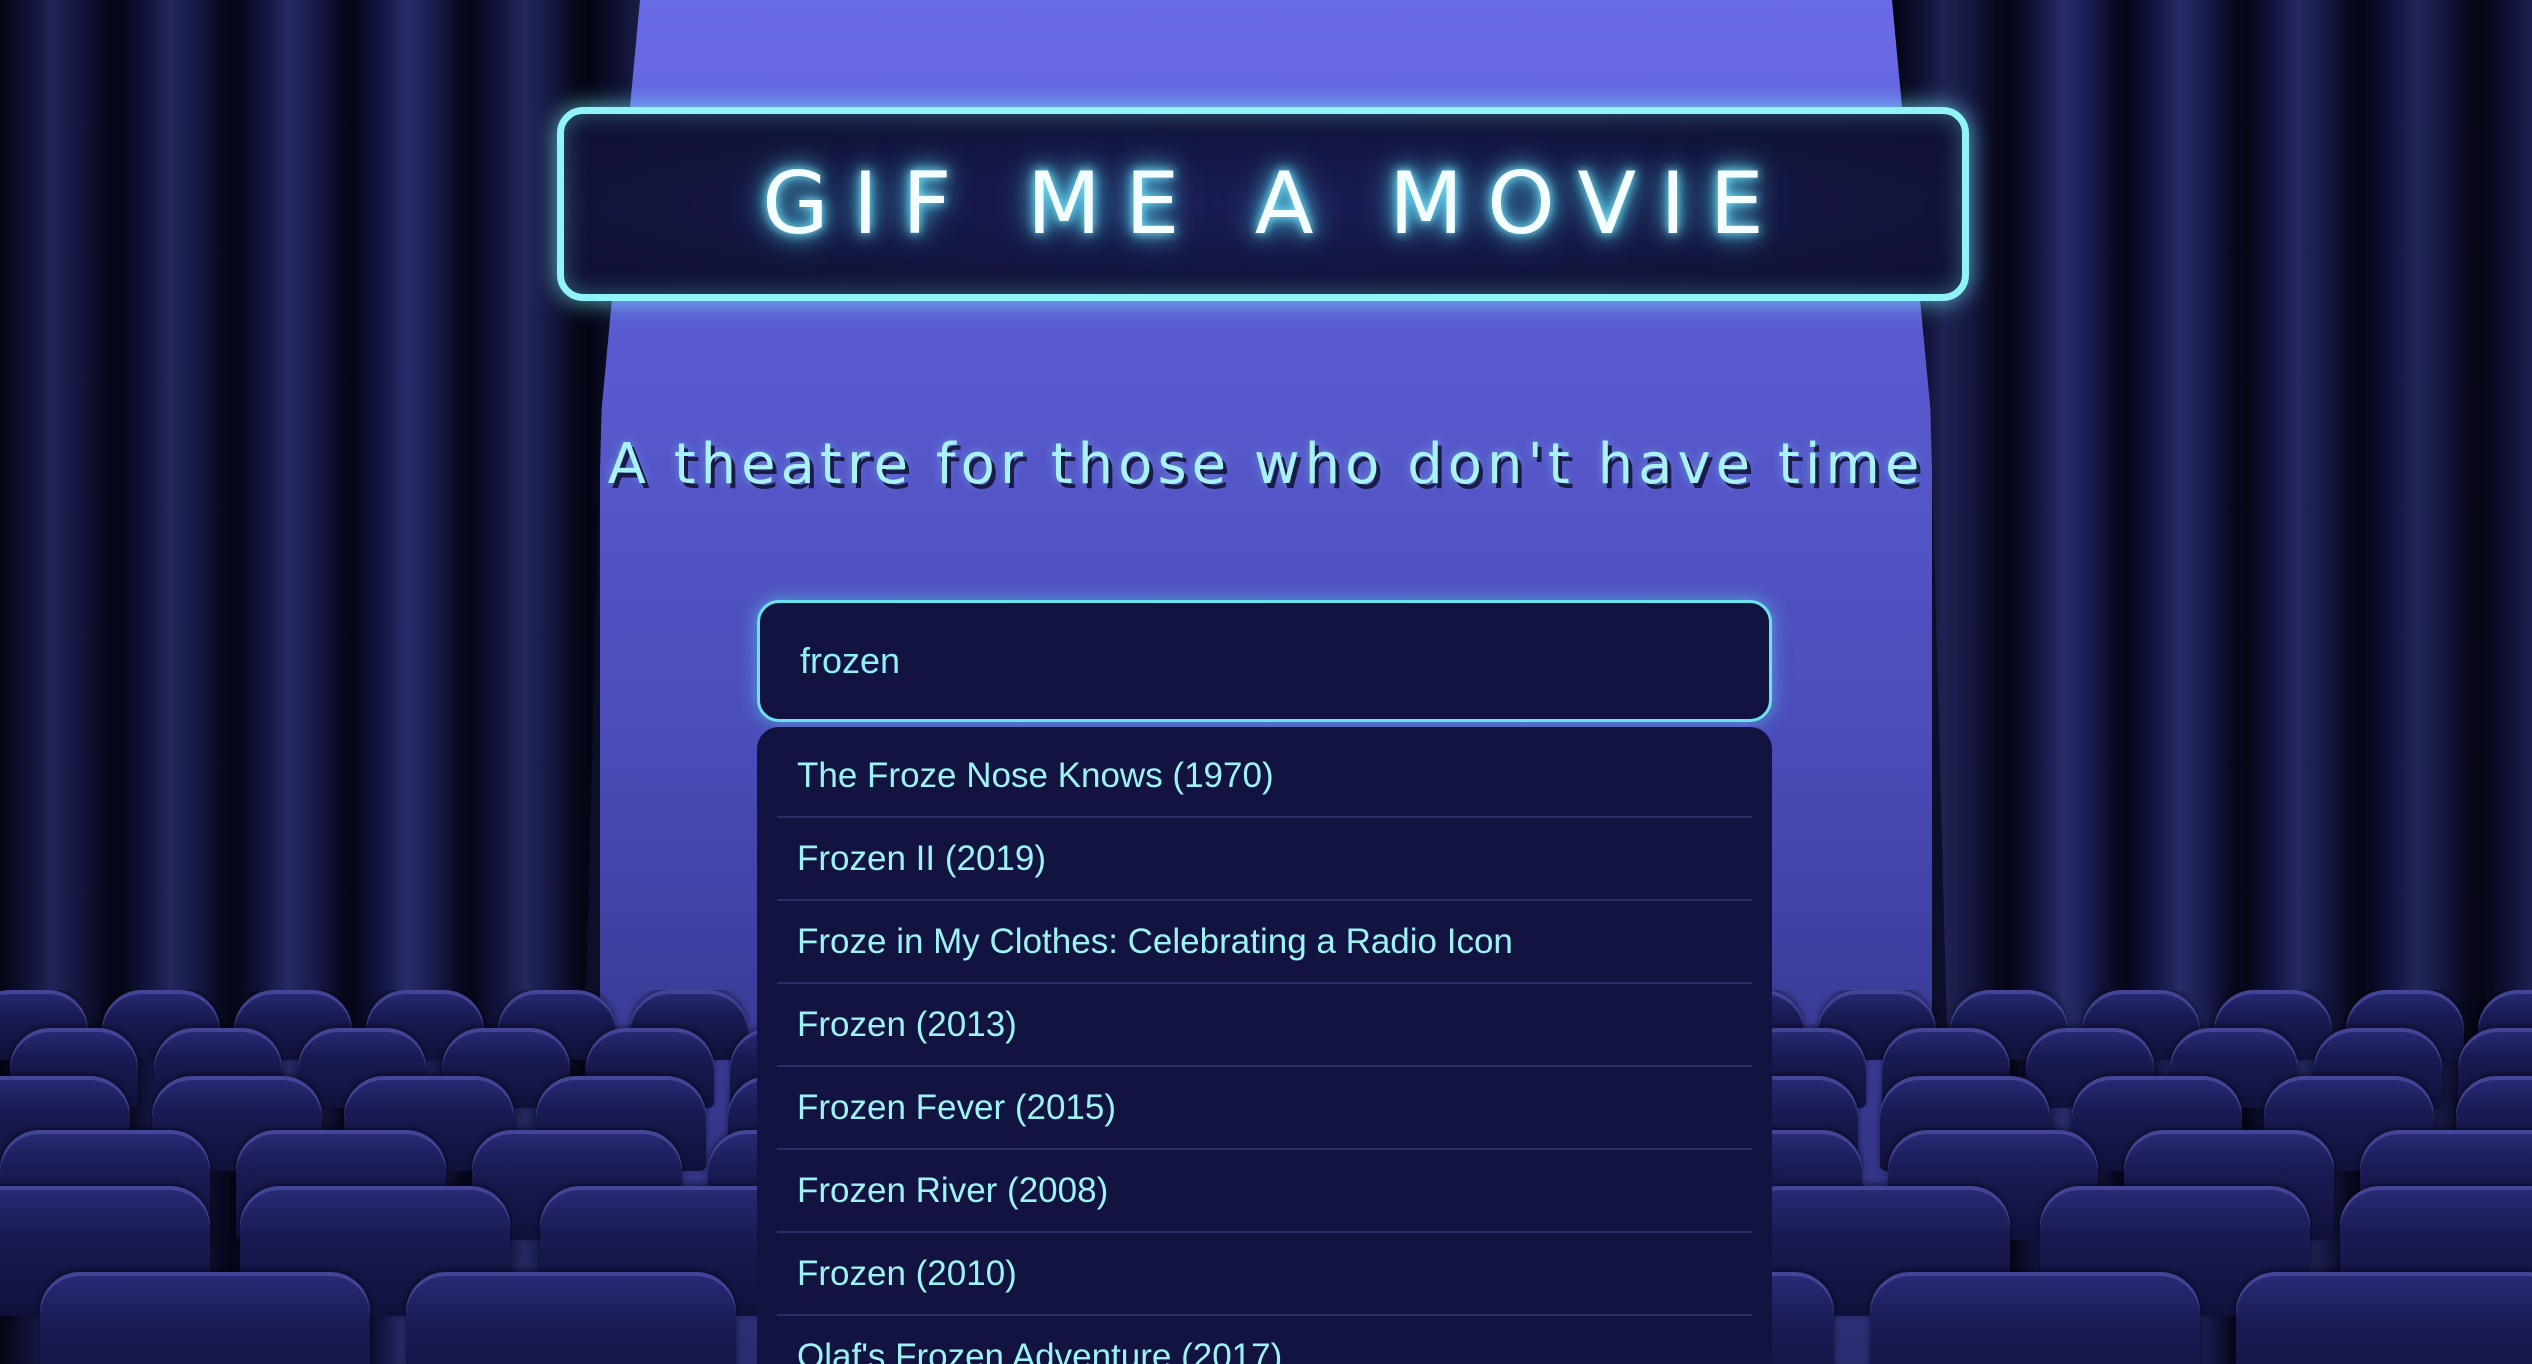  Describe the element at coordinates (1264, 1191) in the screenshot. I see `search-result-item: Frozen River (2008)` at that location.